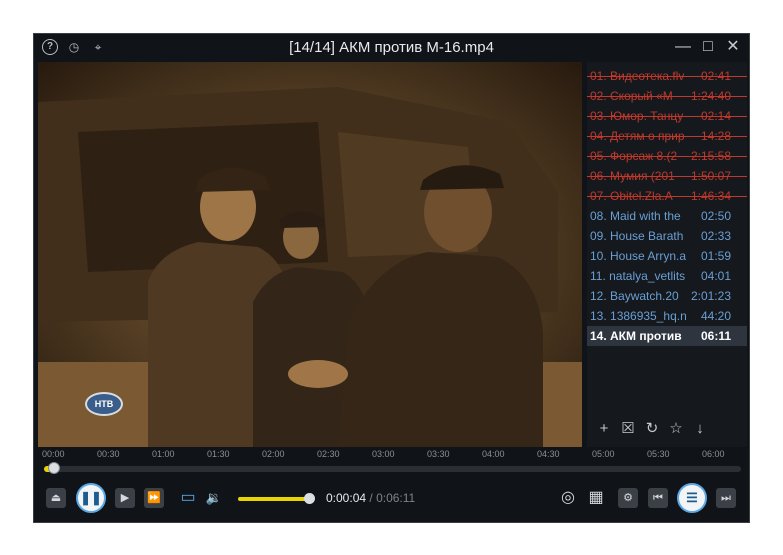 This screenshot has width=783, height=555. What do you see at coordinates (383, 454) in the screenshot?
I see `timeline-tick-label: 03:00` at bounding box center [383, 454].